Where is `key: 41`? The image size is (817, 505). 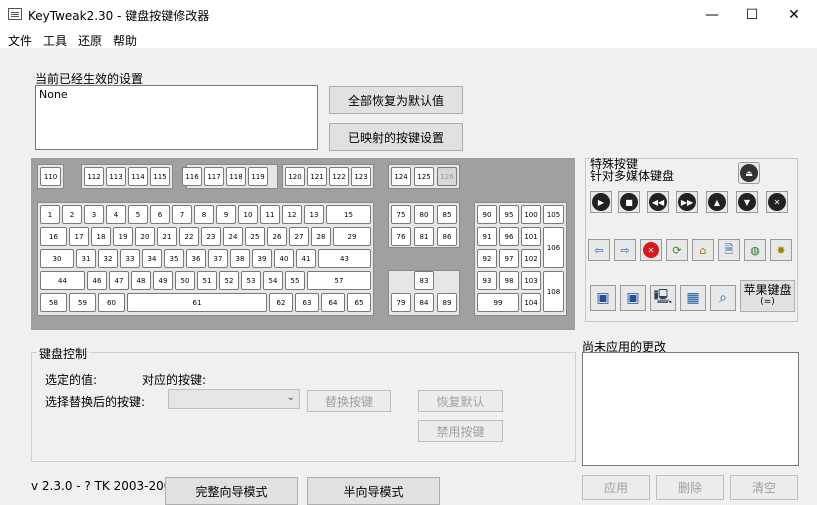
key: 41 is located at coordinates (306, 258).